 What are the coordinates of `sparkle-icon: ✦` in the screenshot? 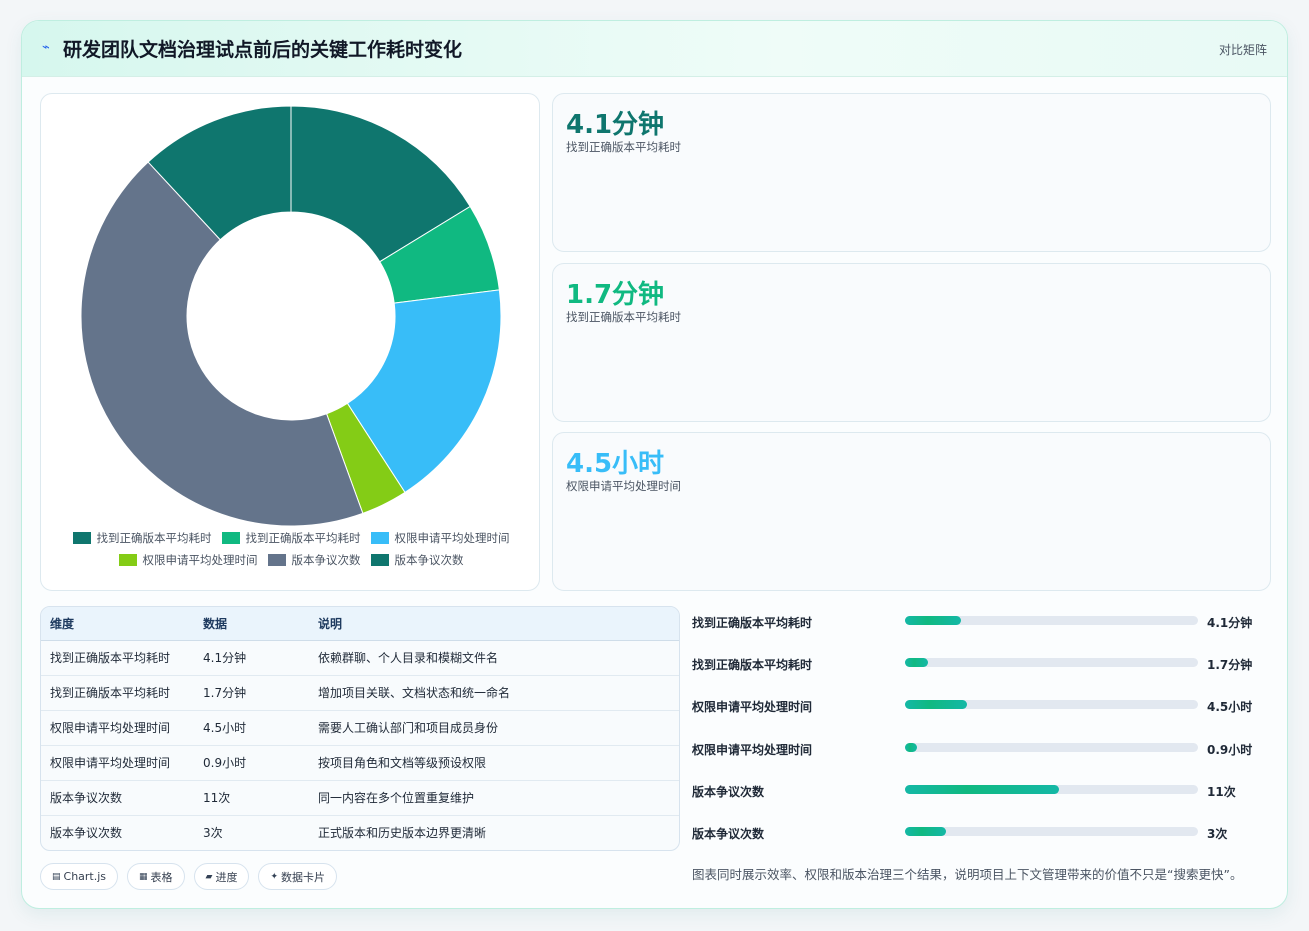 It's located at (274, 876).